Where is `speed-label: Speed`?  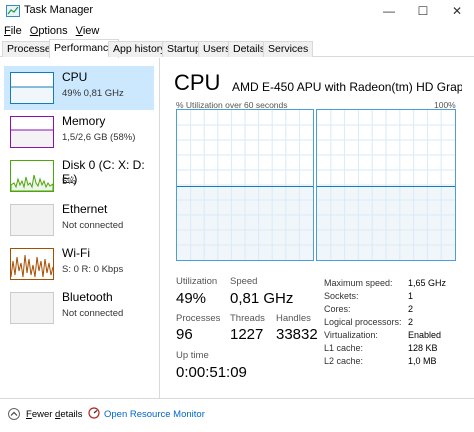 speed-label: Speed is located at coordinates (244, 281).